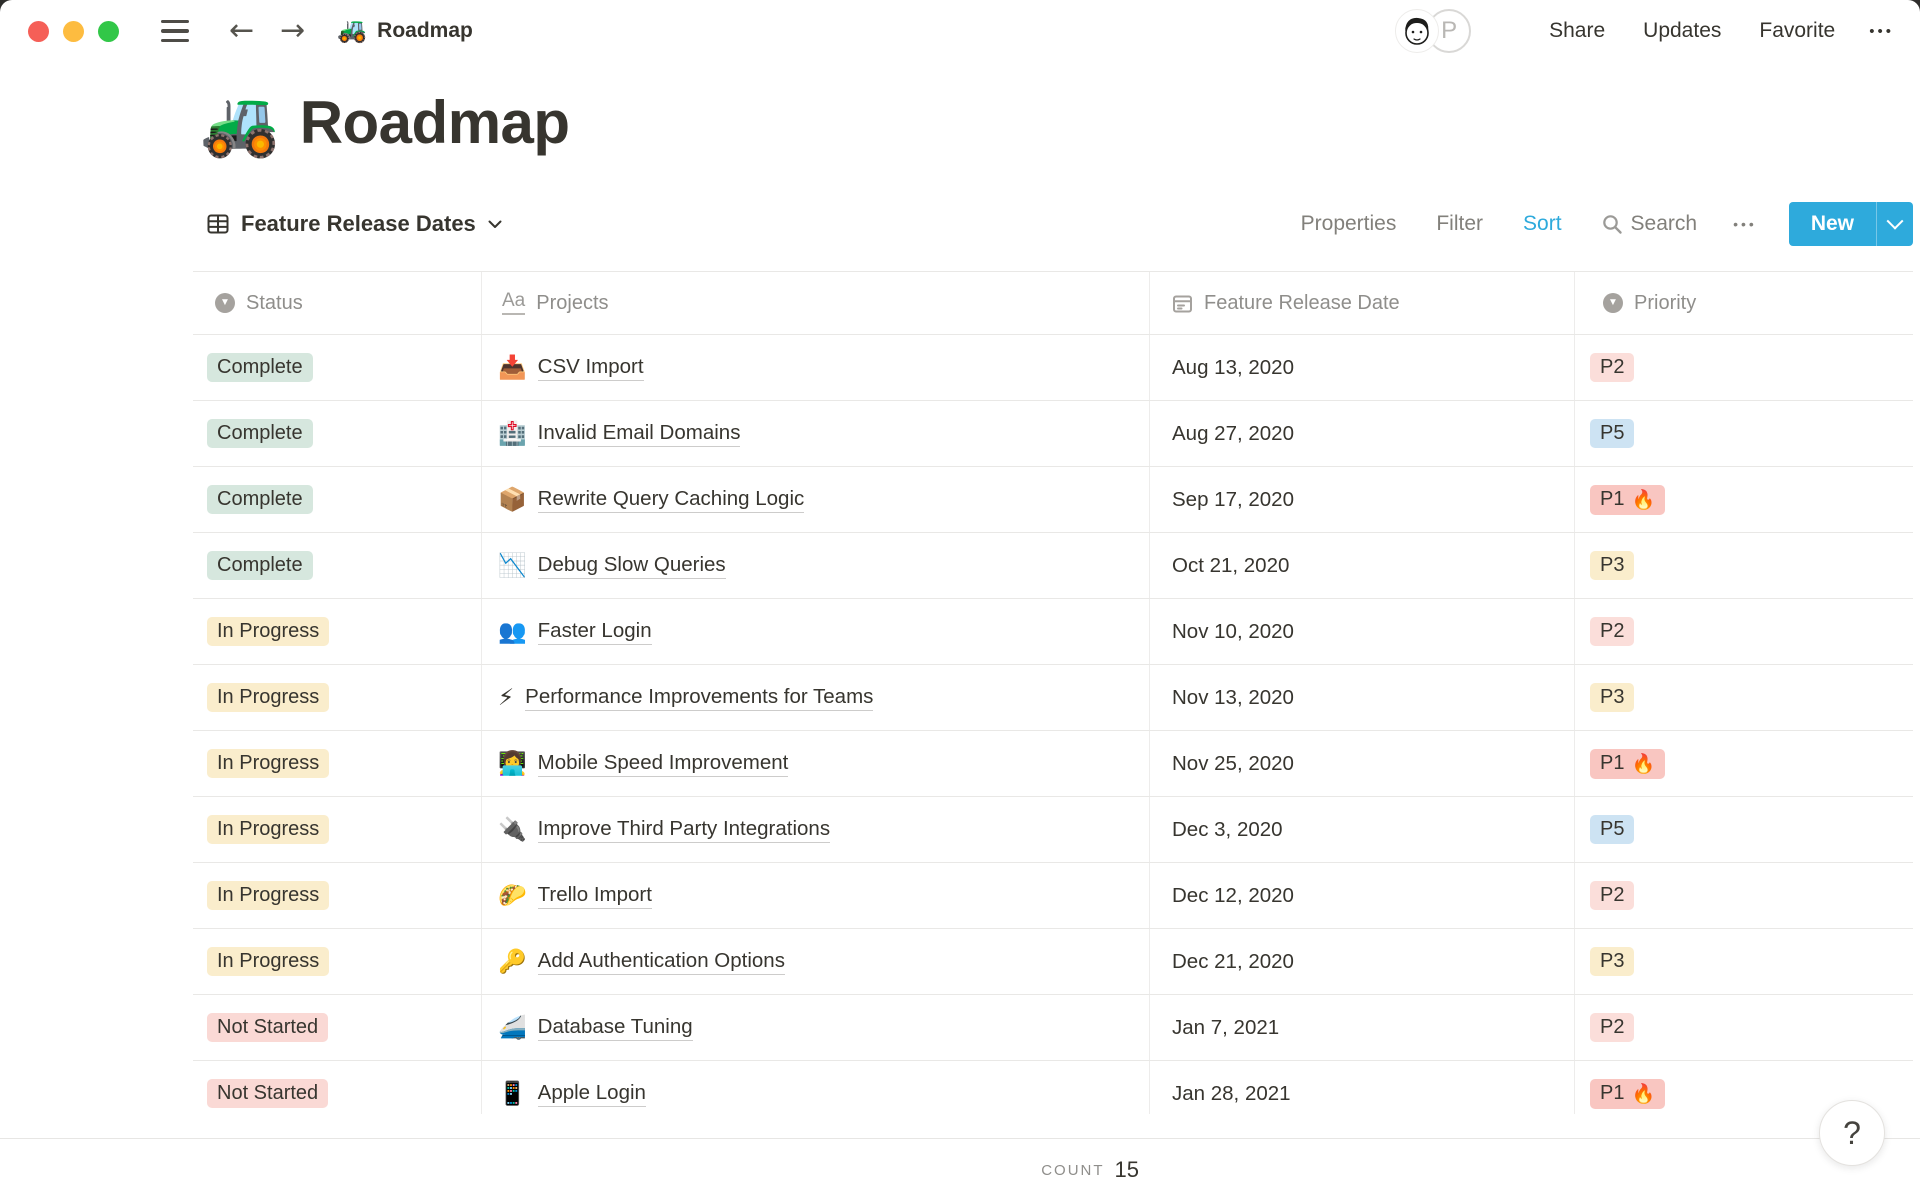 The width and height of the screenshot is (1920, 1200). What do you see at coordinates (337, 303) in the screenshot?
I see `column-header-status: ▼ Status` at bounding box center [337, 303].